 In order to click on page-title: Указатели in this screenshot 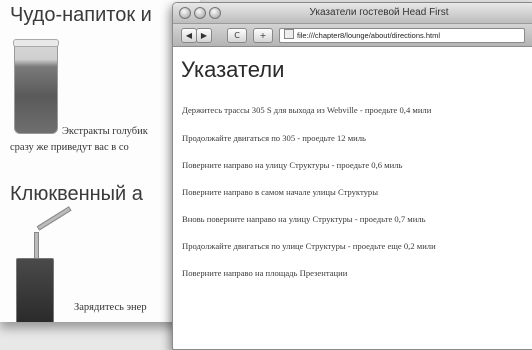, I will do `click(233, 69)`.